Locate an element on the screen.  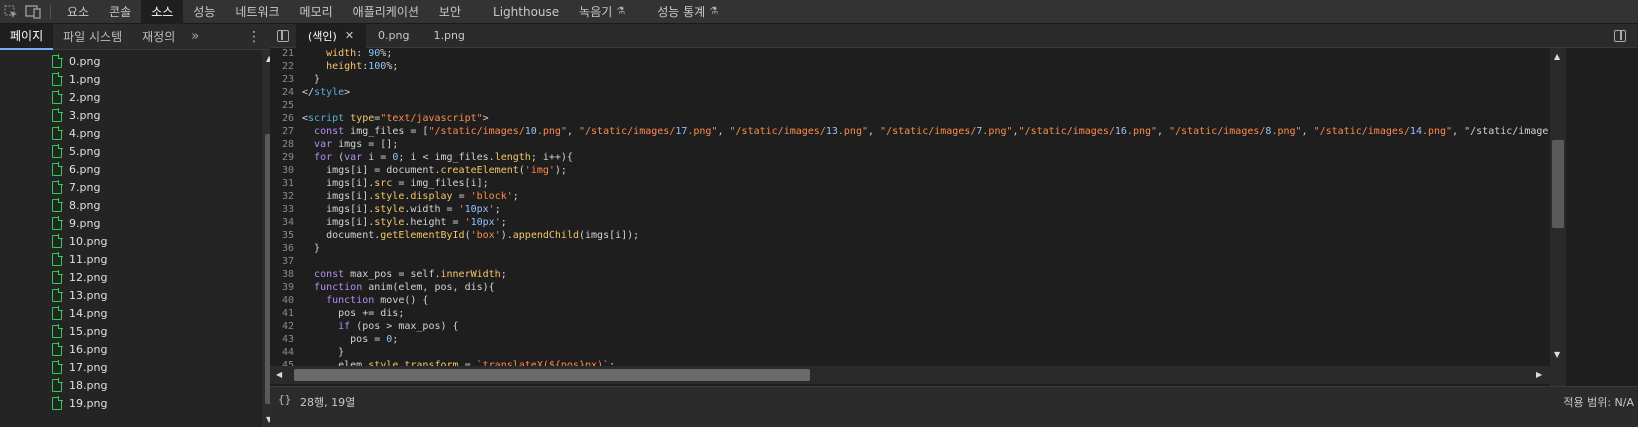
scroll-up-arrow-icon: ▲ is located at coordinates (1557, 56).